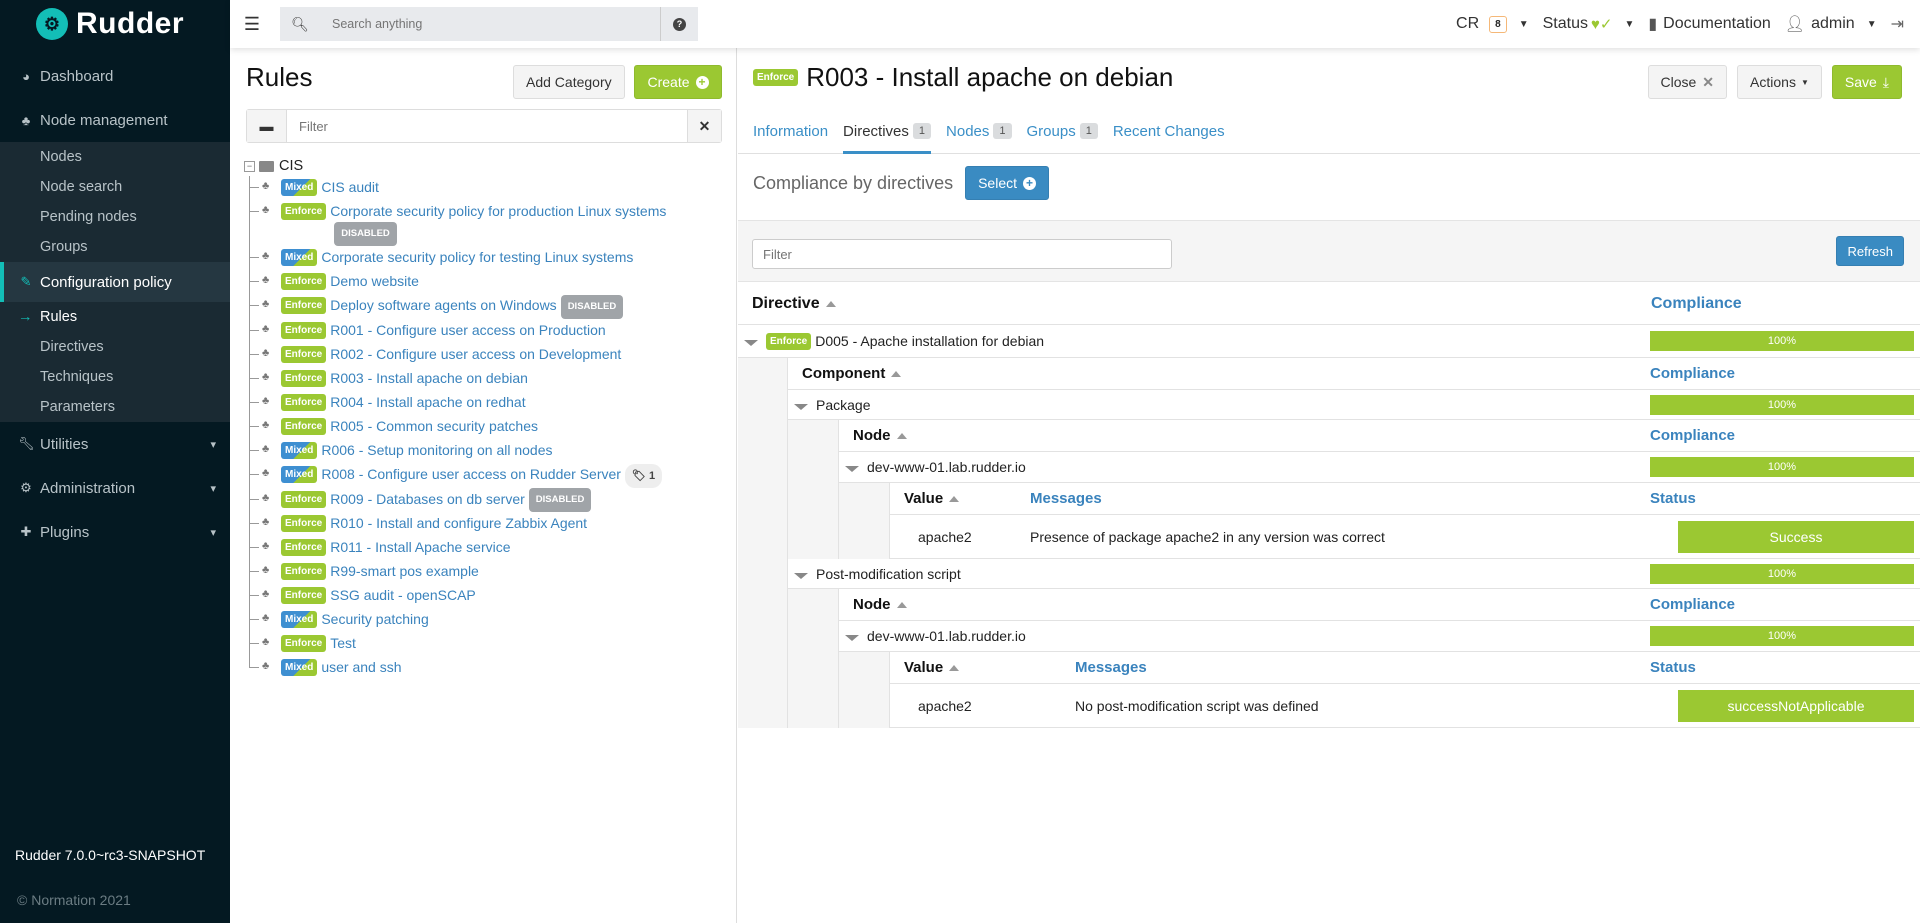  What do you see at coordinates (1709, 24) in the screenshot?
I see `documentation-link: ▮ Documentation` at bounding box center [1709, 24].